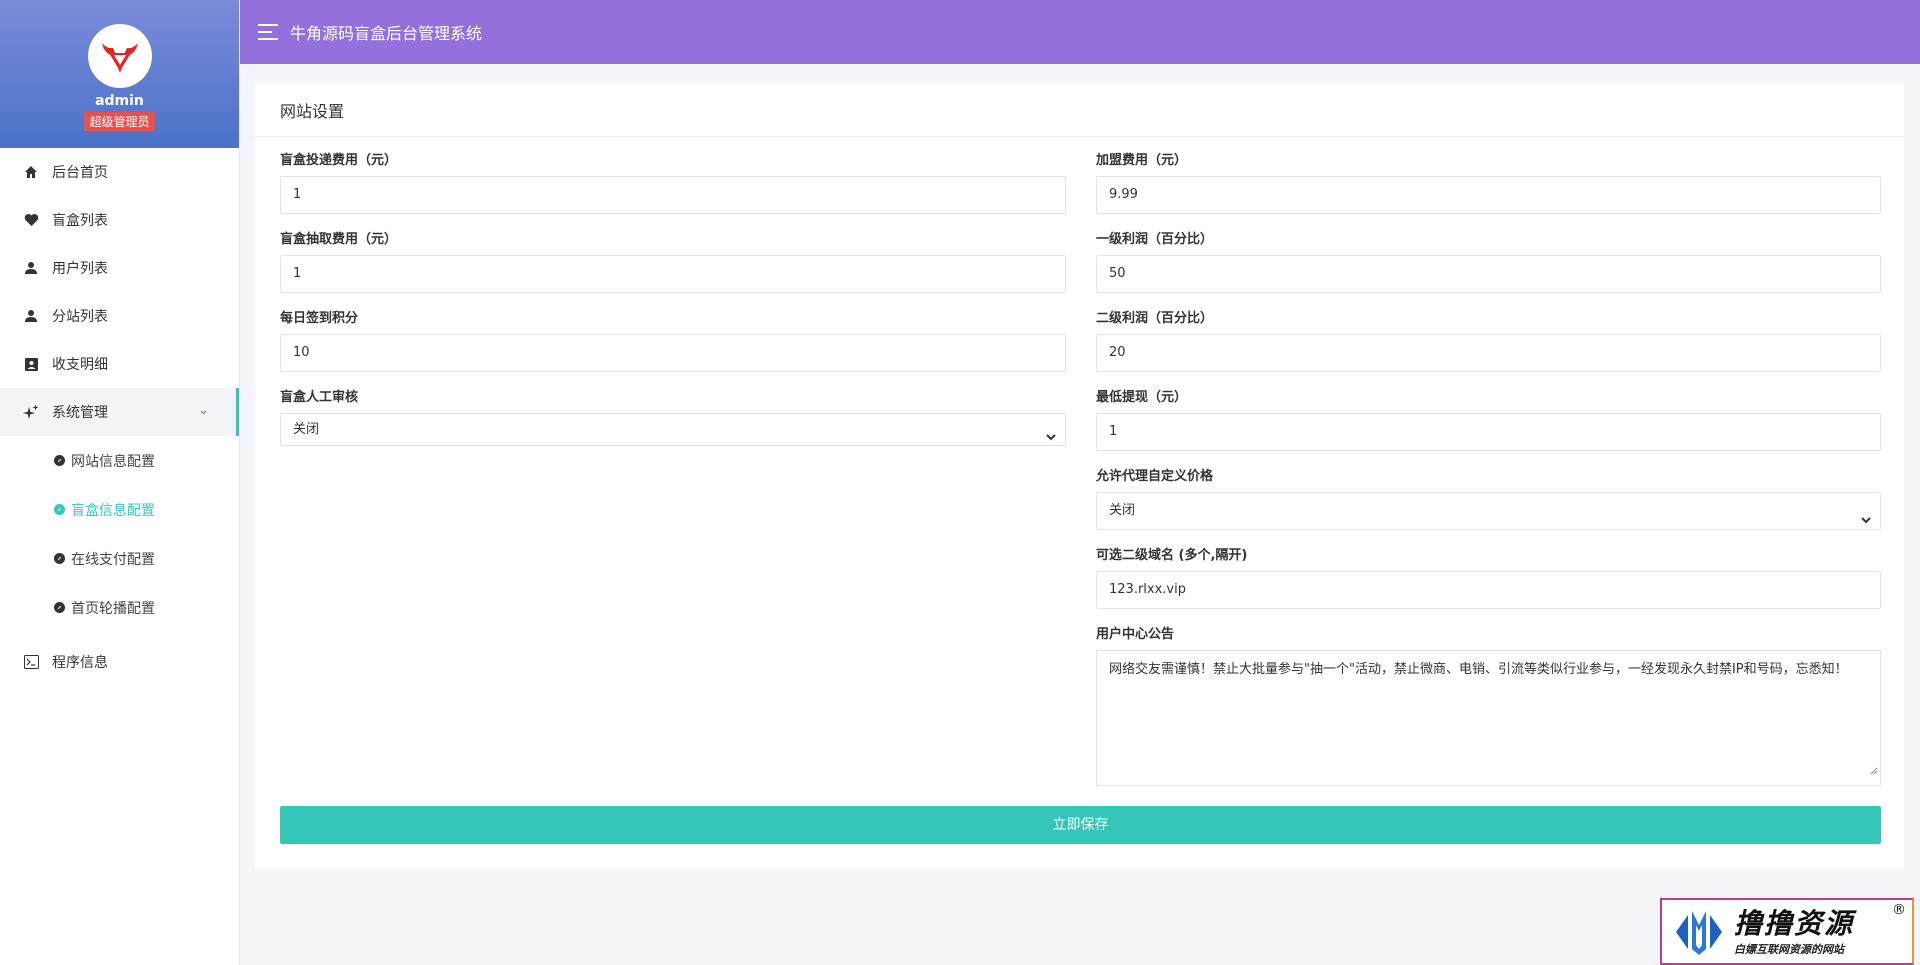 The image size is (1920, 965). Describe the element at coordinates (80, 663) in the screenshot. I see `sidebar-item-label: 程序信息` at that location.